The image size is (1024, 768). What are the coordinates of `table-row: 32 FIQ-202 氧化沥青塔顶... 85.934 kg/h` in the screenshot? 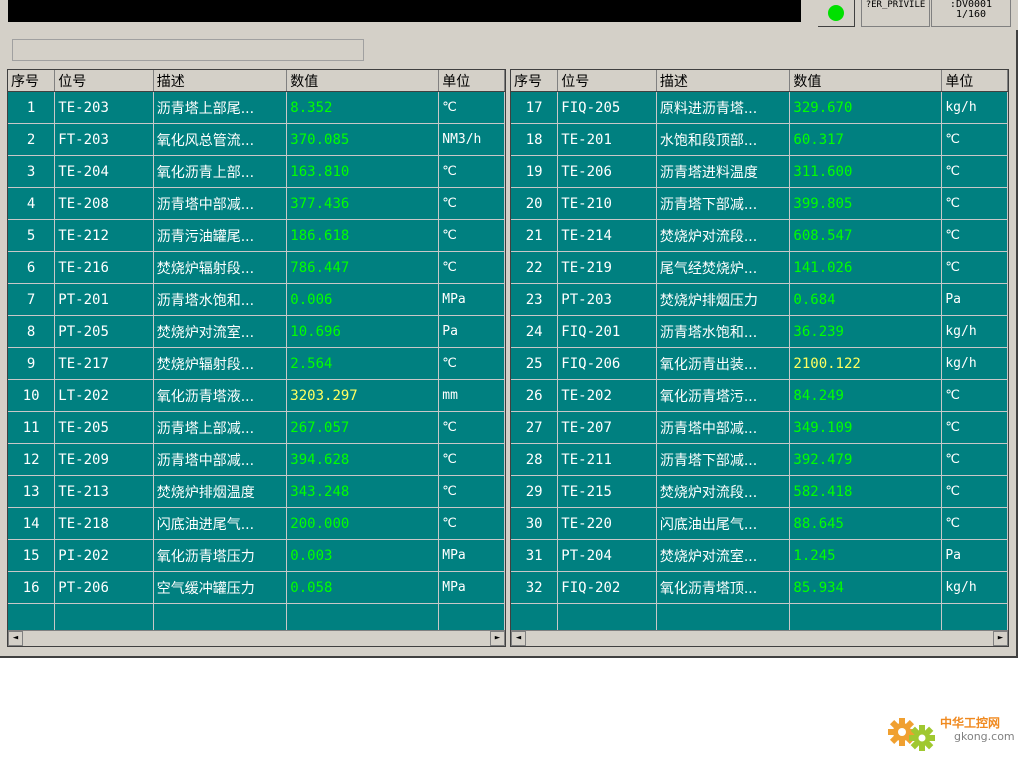 It's located at (759, 587).